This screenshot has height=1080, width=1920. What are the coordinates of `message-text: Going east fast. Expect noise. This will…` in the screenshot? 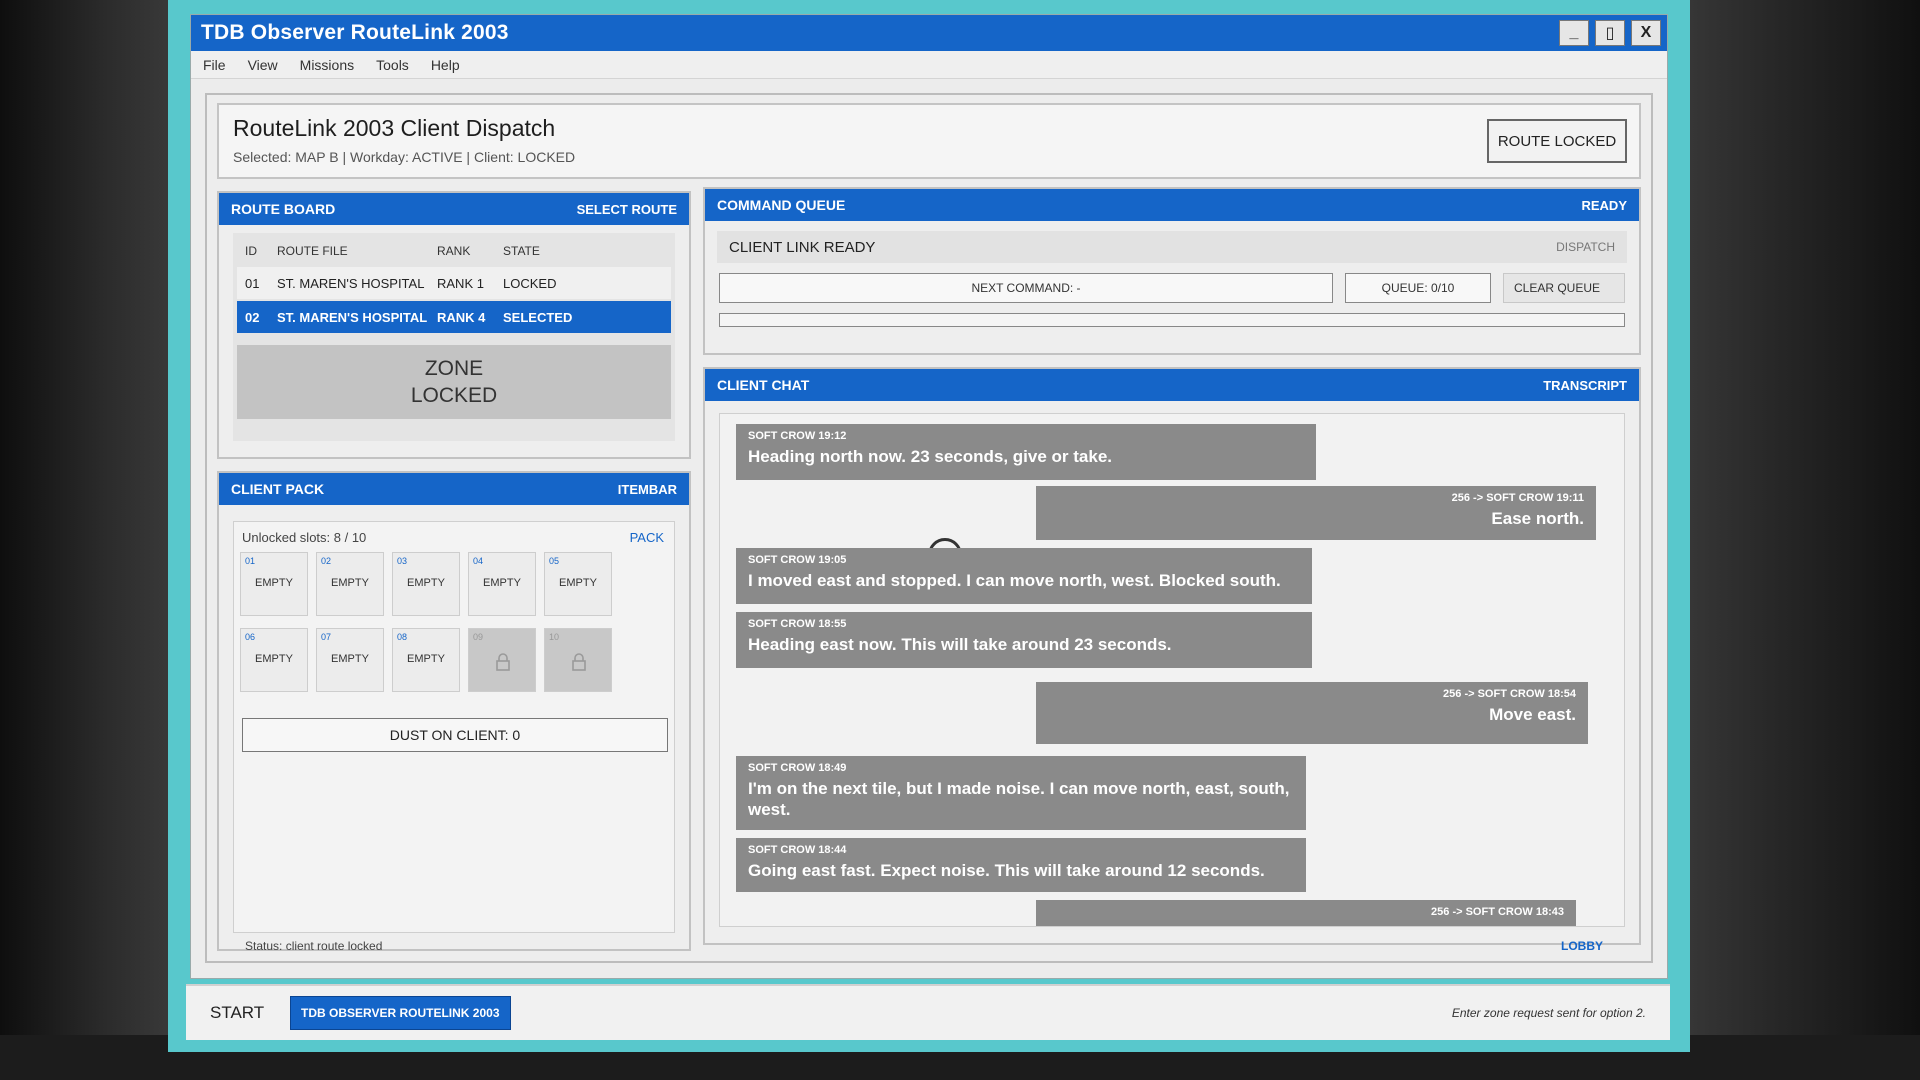 It's located at (1006, 870).